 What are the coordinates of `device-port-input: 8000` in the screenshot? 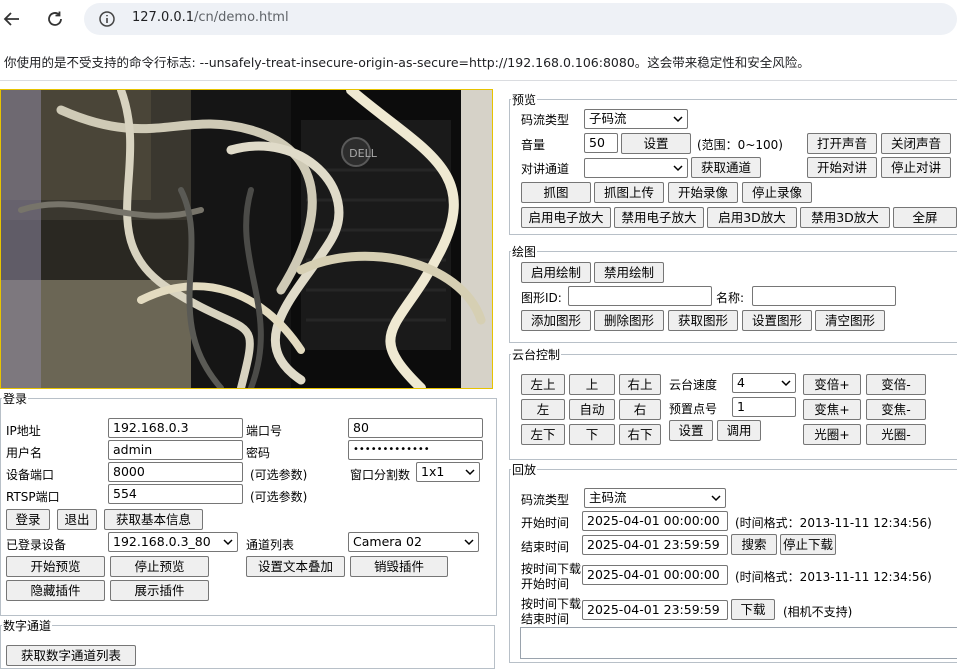 It's located at (175, 472).